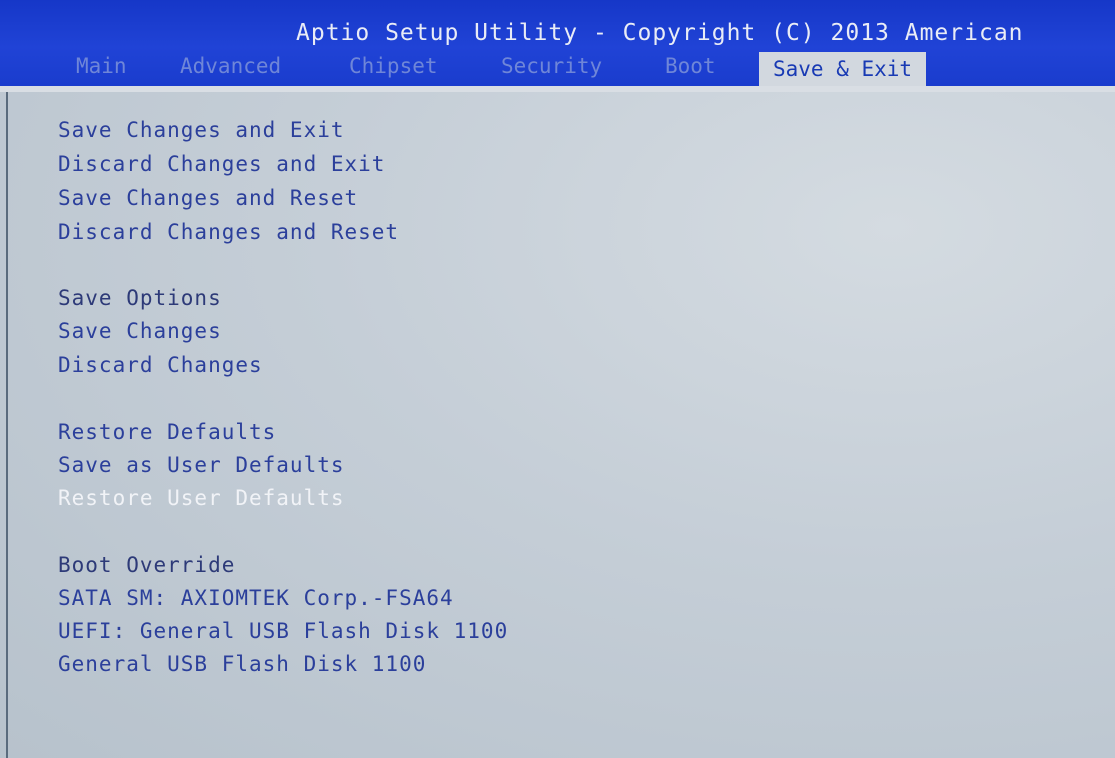 The height and width of the screenshot is (758, 1115). What do you see at coordinates (201, 465) in the screenshot?
I see `menu-item-save-as-user-defaults: Save as User Defaults` at bounding box center [201, 465].